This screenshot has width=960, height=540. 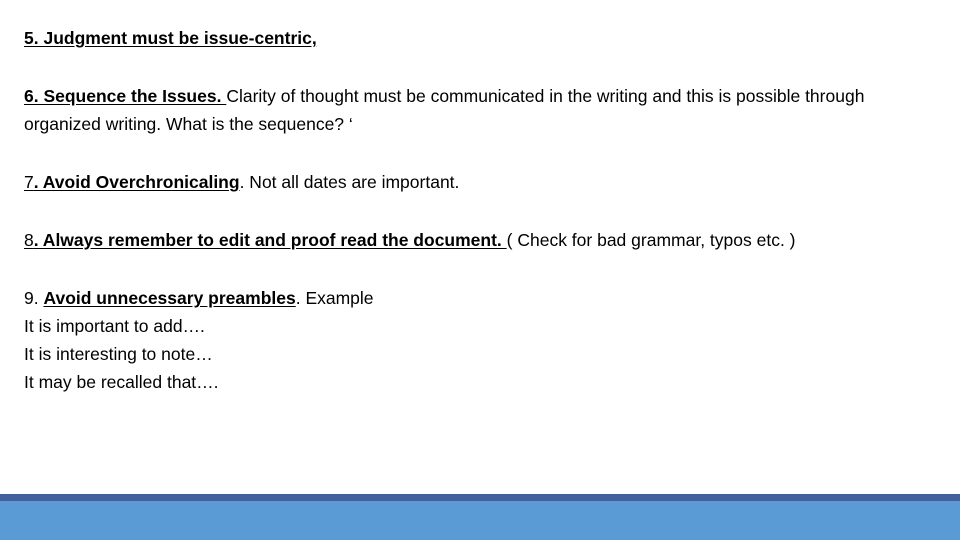 What do you see at coordinates (651, 240) in the screenshot?
I see `item-8-body: ( Check for bad grammar, typos etc. )` at bounding box center [651, 240].